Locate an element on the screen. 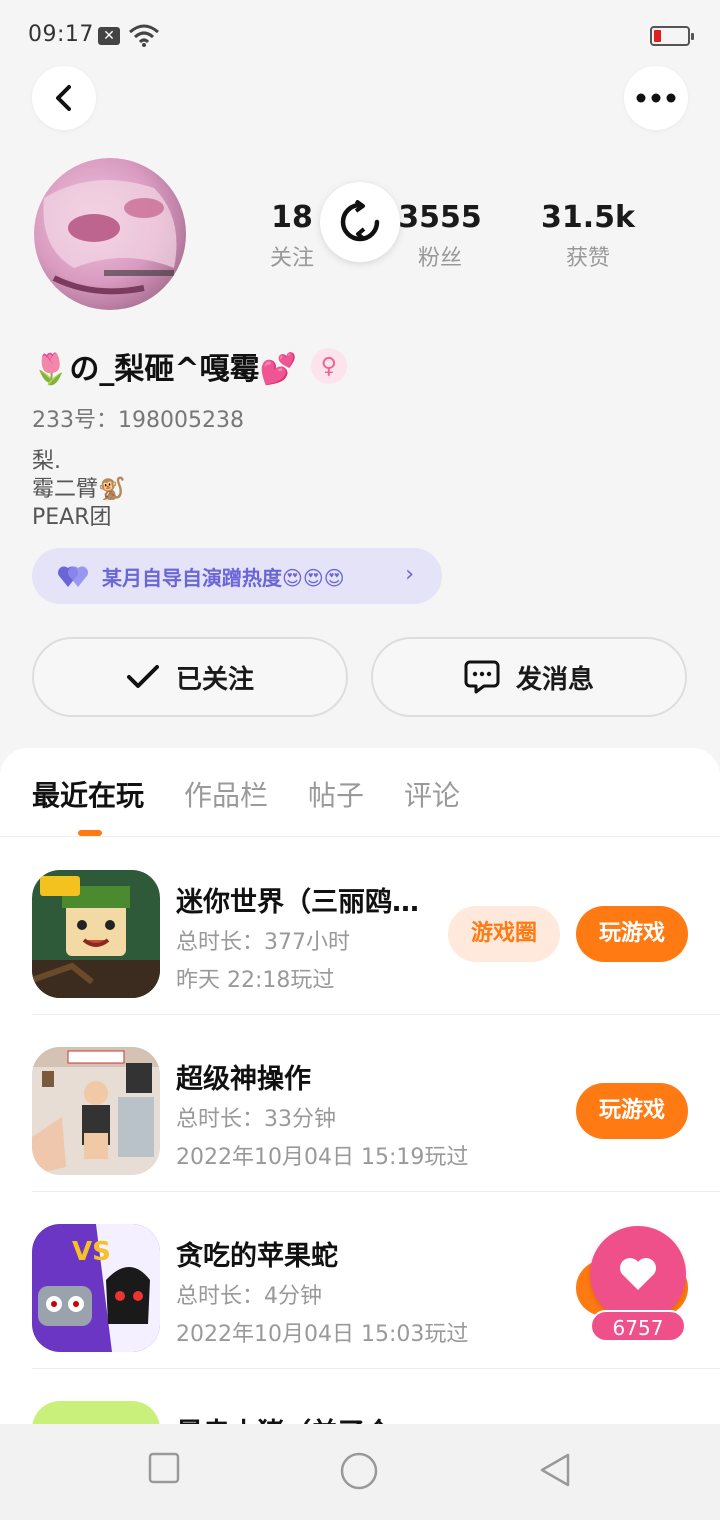 This screenshot has width=720, height=1520. tab-works: 作品栏 is located at coordinates (226, 796).